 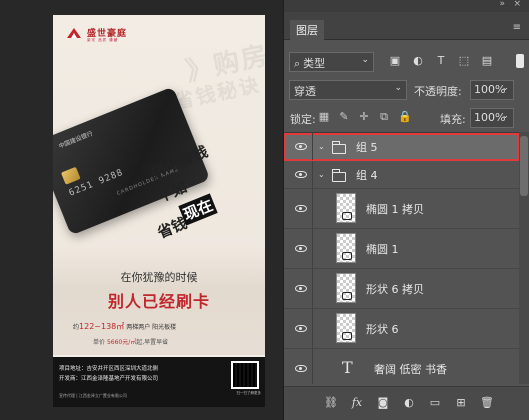 I want to click on blend-mode-select: 穿透 ⌄, so click(x=348, y=90).